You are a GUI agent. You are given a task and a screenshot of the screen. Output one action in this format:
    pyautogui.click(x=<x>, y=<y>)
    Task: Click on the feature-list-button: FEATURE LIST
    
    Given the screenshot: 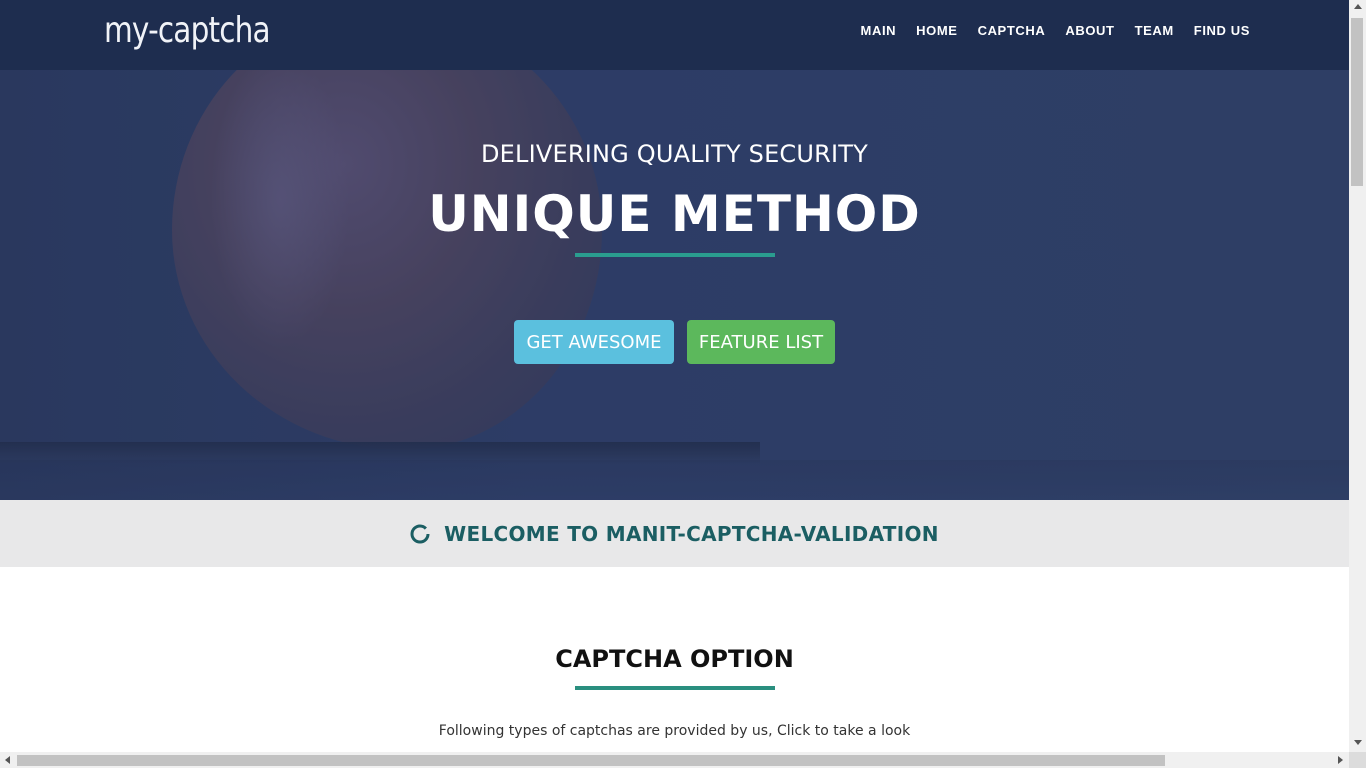 What is the action you would take?
    pyautogui.click(x=761, y=342)
    